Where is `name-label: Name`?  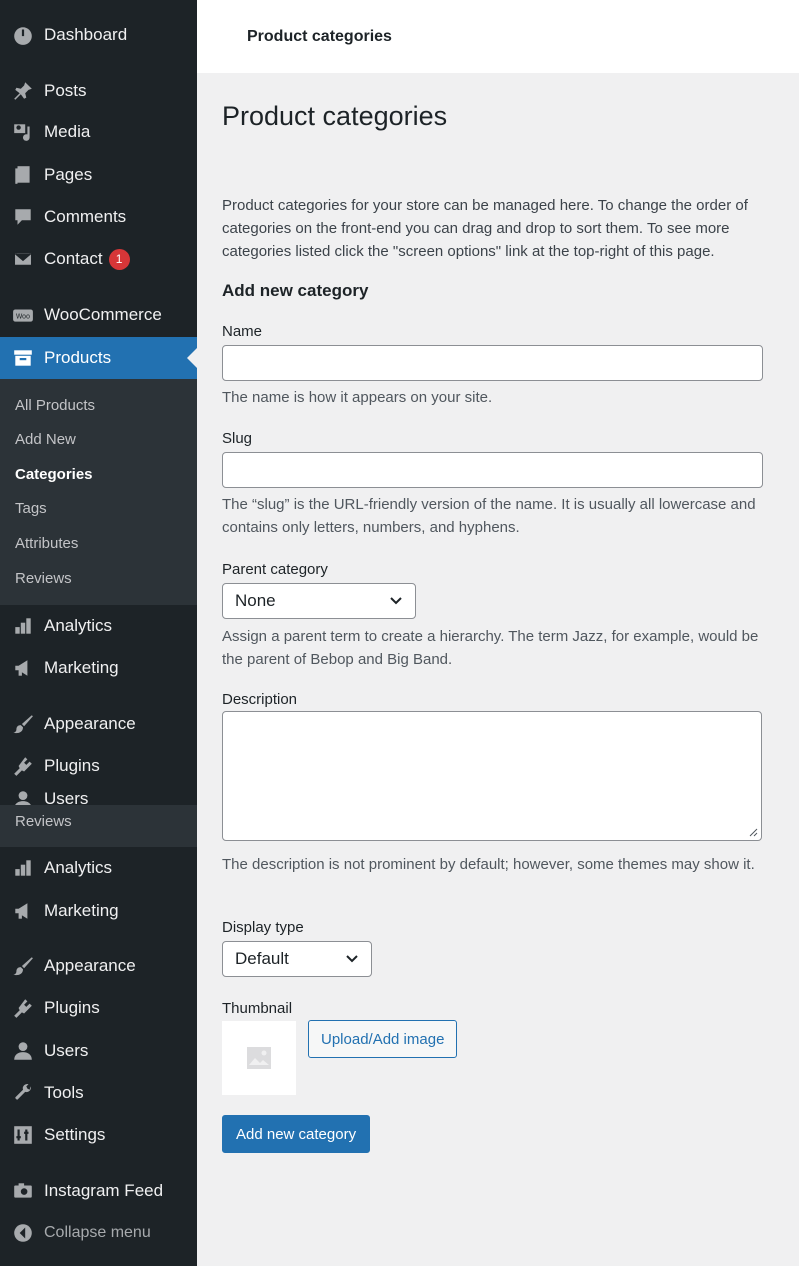
name-label: Name is located at coordinates (242, 331).